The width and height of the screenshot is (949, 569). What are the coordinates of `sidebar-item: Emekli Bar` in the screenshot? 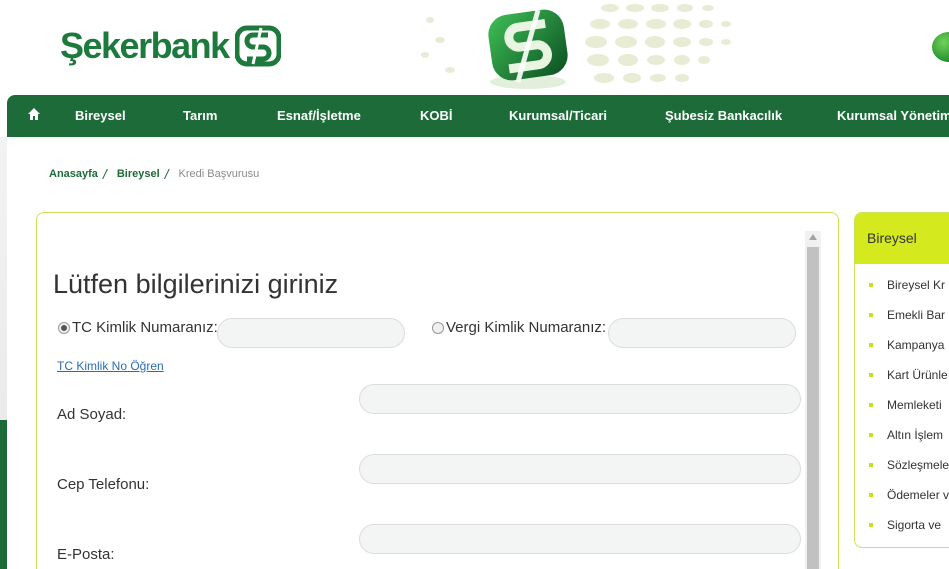 It's located at (902, 315).